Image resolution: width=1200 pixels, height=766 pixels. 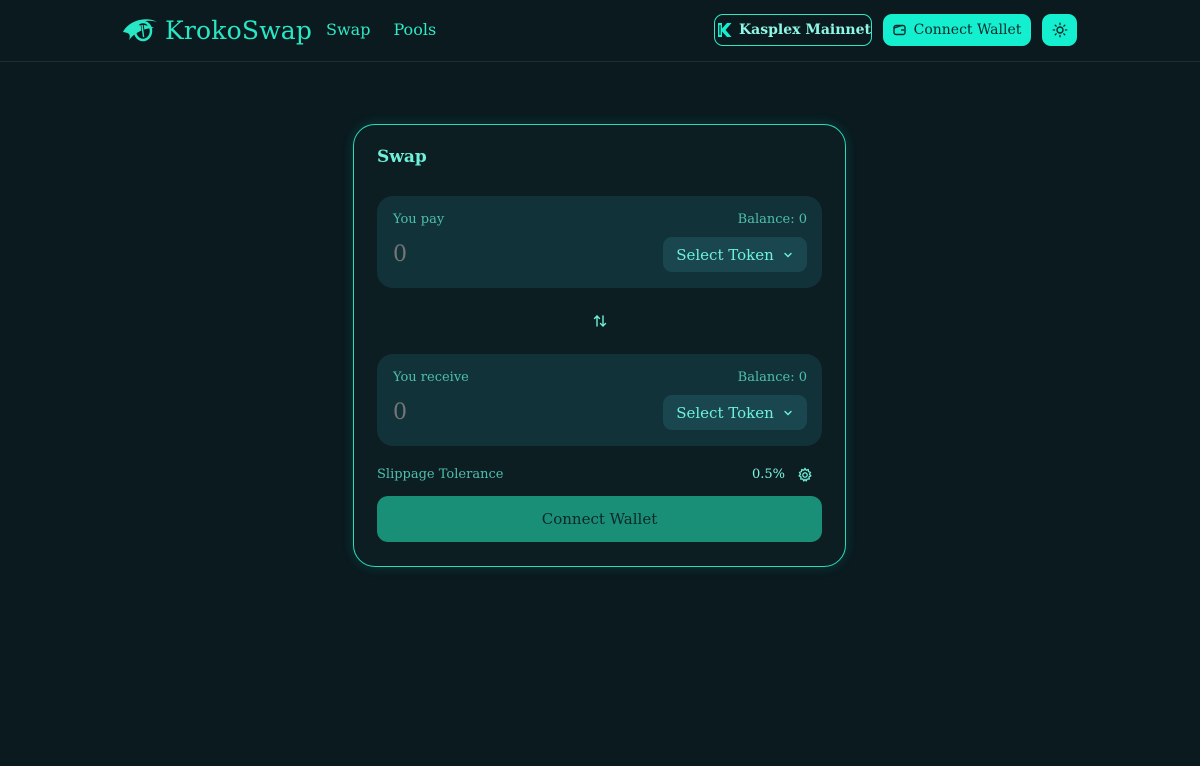 What do you see at coordinates (402, 157) in the screenshot?
I see `swap-card-title: Swap` at bounding box center [402, 157].